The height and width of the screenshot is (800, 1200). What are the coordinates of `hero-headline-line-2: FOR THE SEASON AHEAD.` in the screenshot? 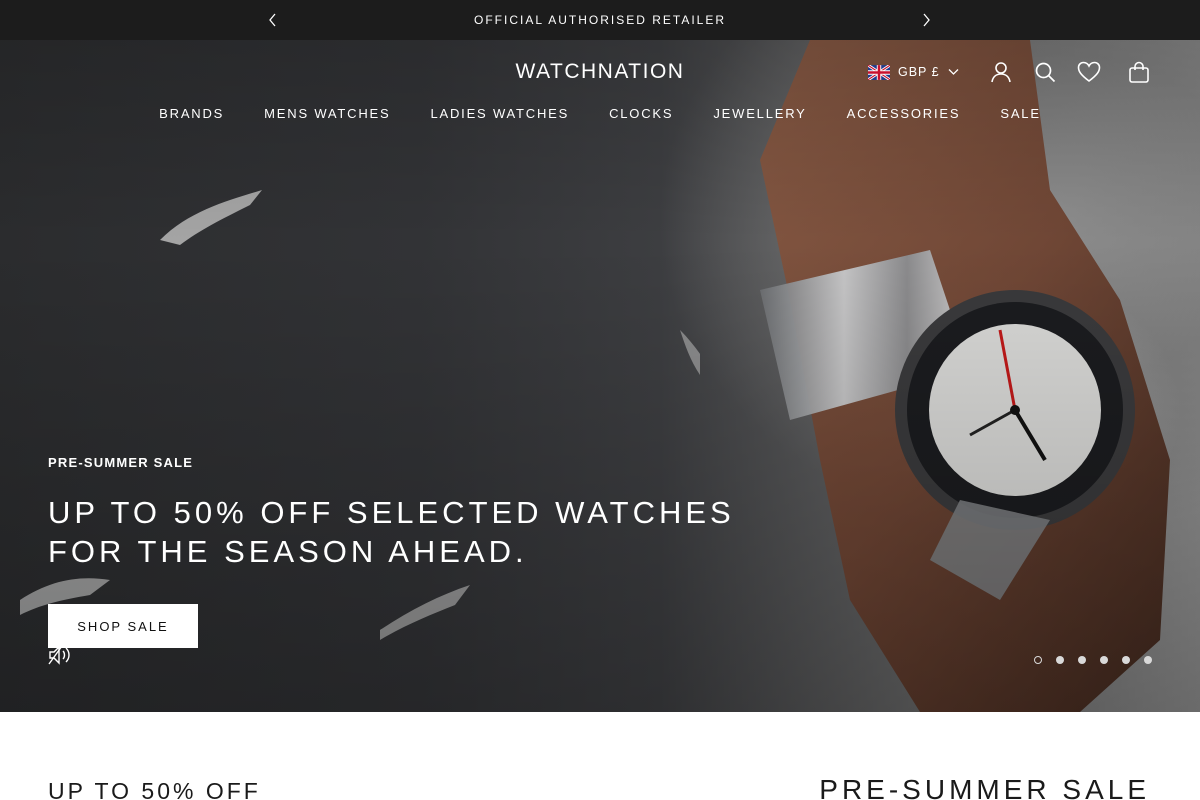 It's located at (288, 551).